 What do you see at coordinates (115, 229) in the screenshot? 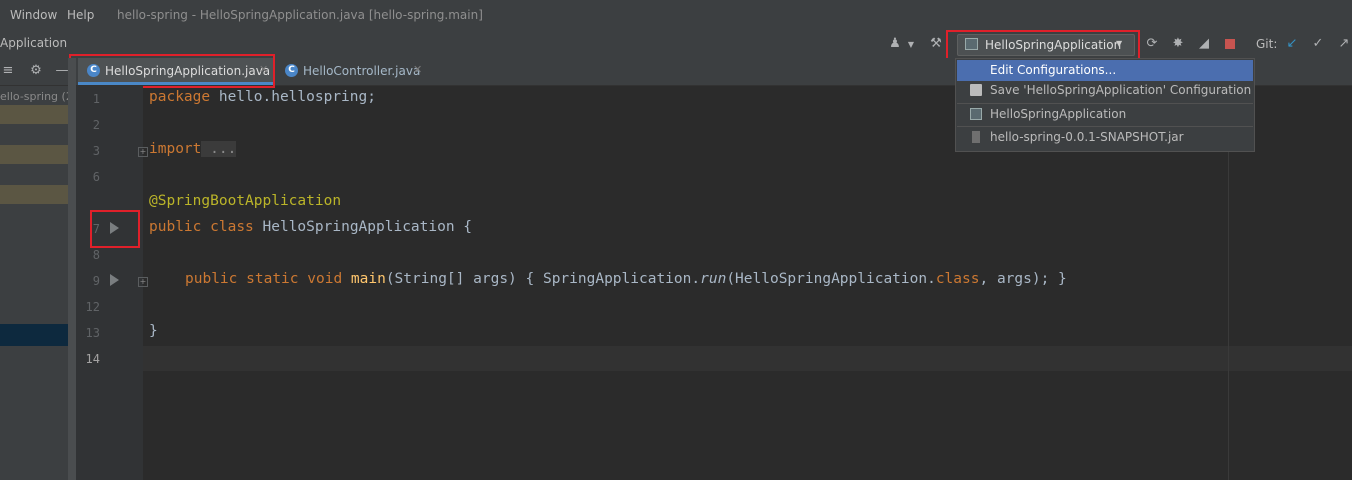
I see `highlight-box-run-gutter` at bounding box center [115, 229].